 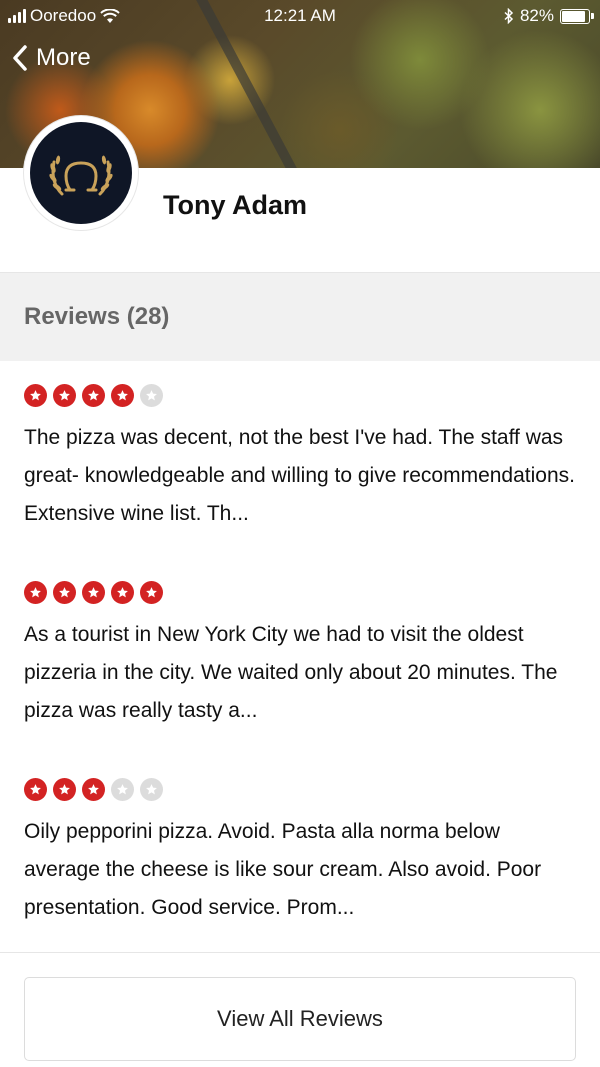 I want to click on reviews-section-title: Reviews (28), so click(x=97, y=316).